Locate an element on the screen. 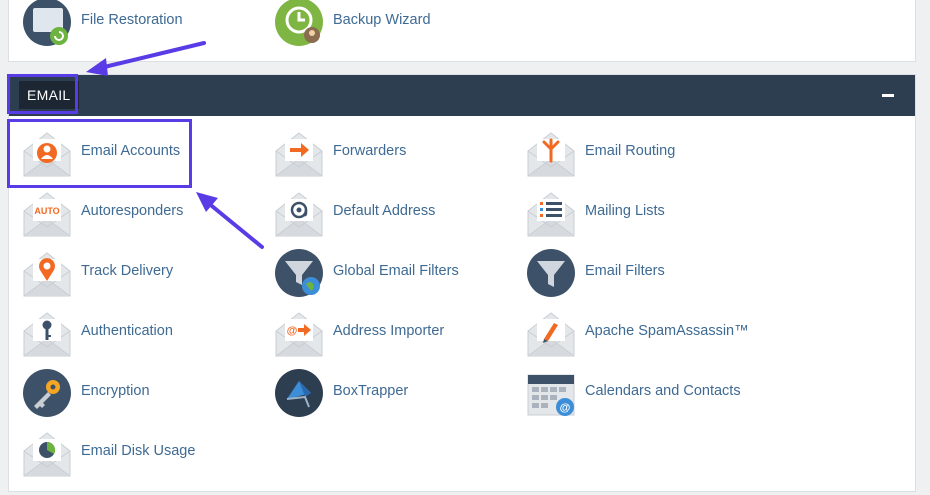 This screenshot has width=930, height=495. authentication-link: Authentication is located at coordinates (138, 333).